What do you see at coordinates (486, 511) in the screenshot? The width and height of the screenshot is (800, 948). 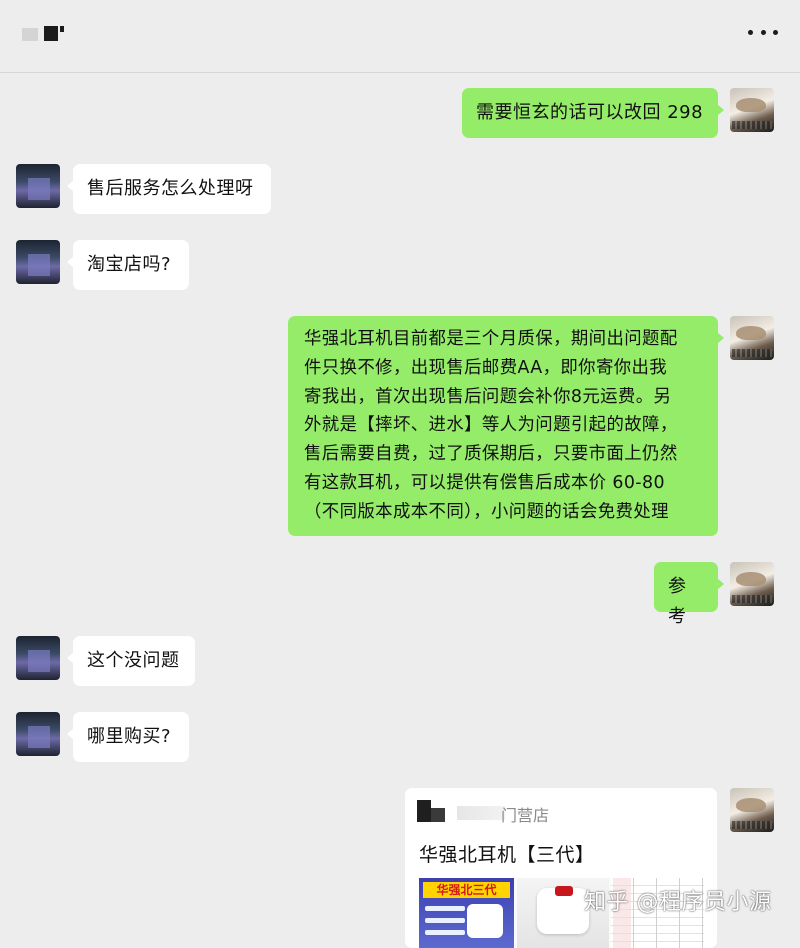 I see `message-text-line: （不同版本成本不同），小问题的话会免费处理` at bounding box center [486, 511].